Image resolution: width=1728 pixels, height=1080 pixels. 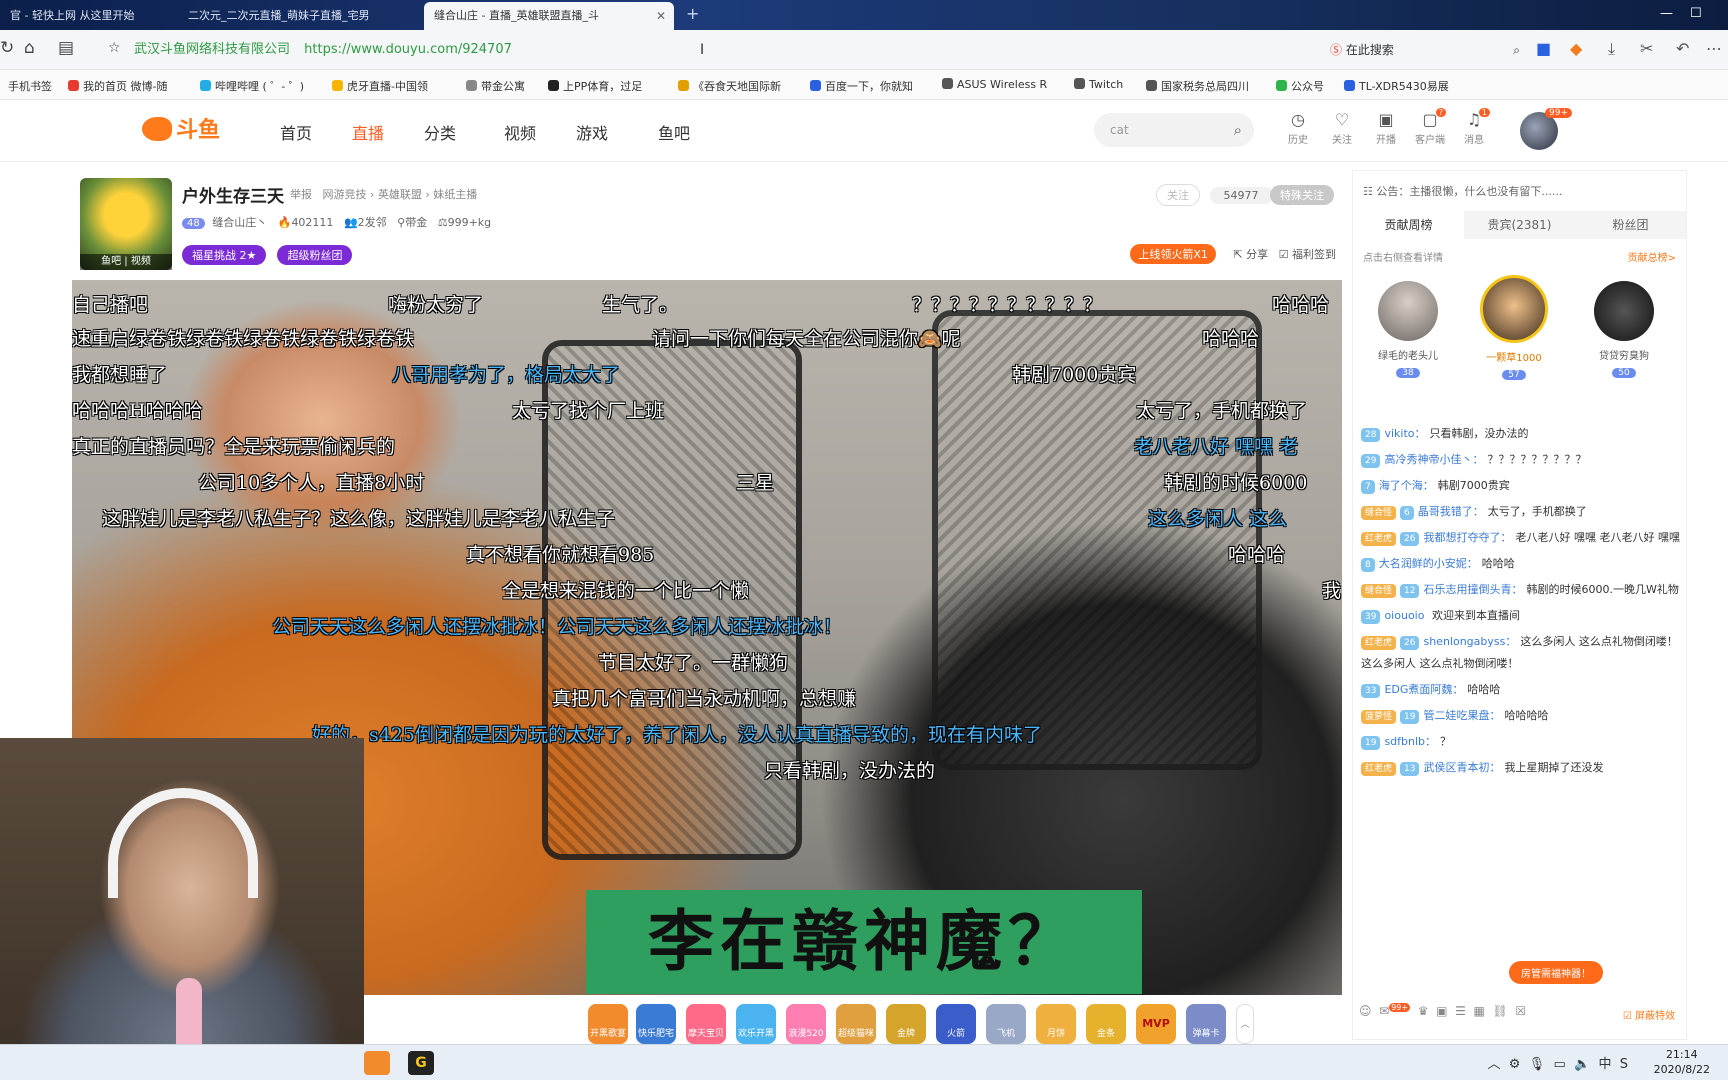 I want to click on gift-item: 金条, so click(x=1106, y=1024).